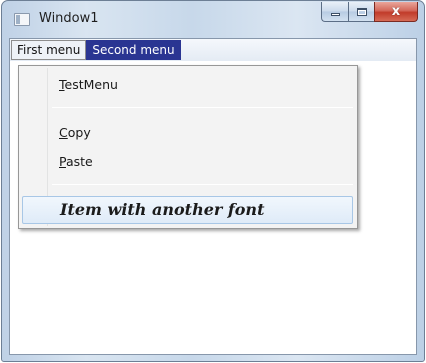 This screenshot has width=426, height=363. I want to click on access-key: P, so click(62, 161).